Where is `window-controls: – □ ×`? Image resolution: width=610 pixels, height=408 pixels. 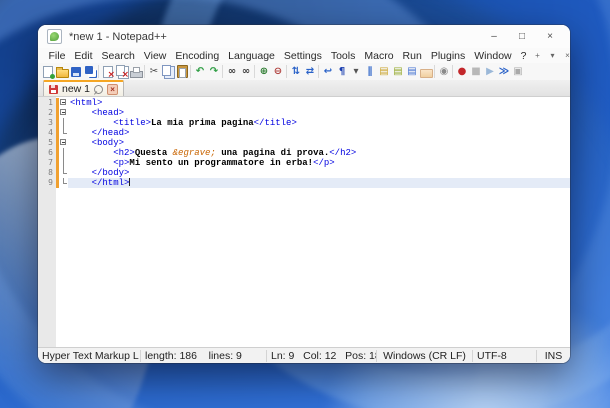 window-controls: – □ × is located at coordinates (522, 36).